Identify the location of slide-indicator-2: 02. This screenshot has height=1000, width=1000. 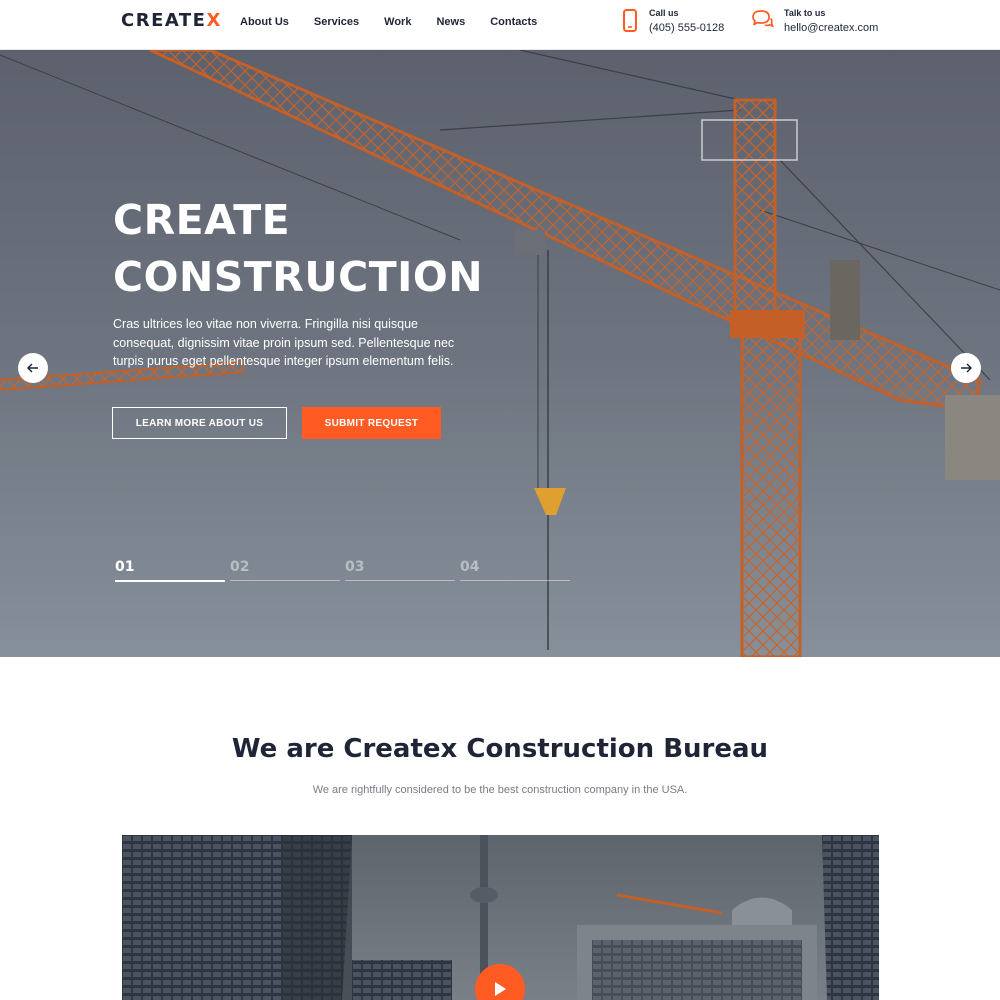
(285, 570).